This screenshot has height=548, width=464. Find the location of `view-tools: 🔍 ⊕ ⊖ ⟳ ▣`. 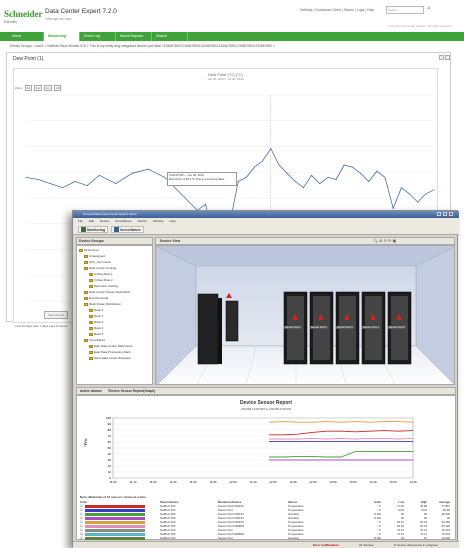

view-tools: 🔍 ⊕ ⊖ ⟳ ▣ is located at coordinates (384, 240).